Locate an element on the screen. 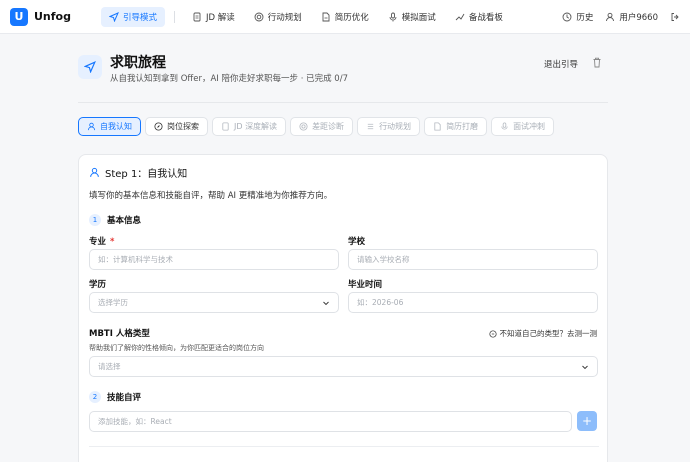 This screenshot has width=690, height=462. nav-item-jd: JD 解读 is located at coordinates (213, 17).